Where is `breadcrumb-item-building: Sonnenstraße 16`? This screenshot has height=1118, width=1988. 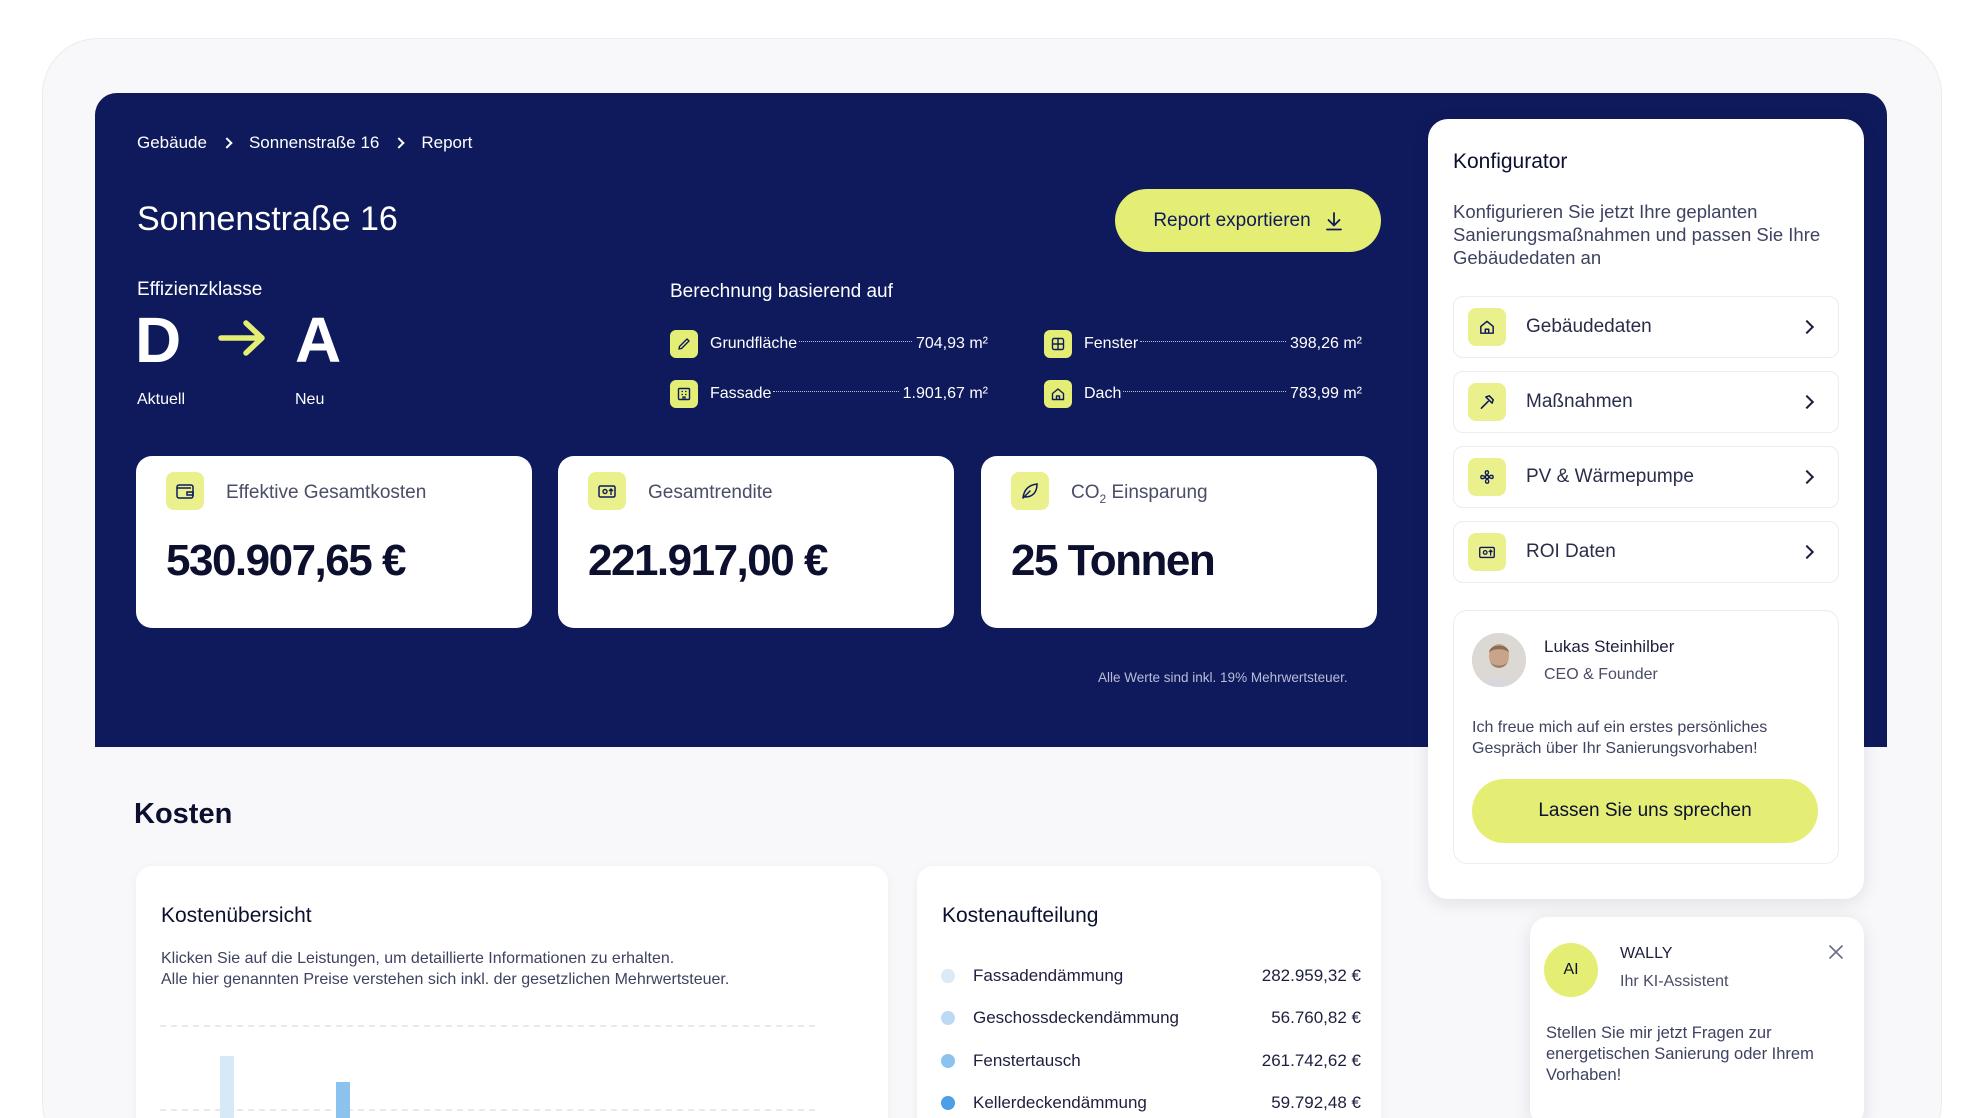 breadcrumb-item-building: Sonnenstraße 16 is located at coordinates (314, 143).